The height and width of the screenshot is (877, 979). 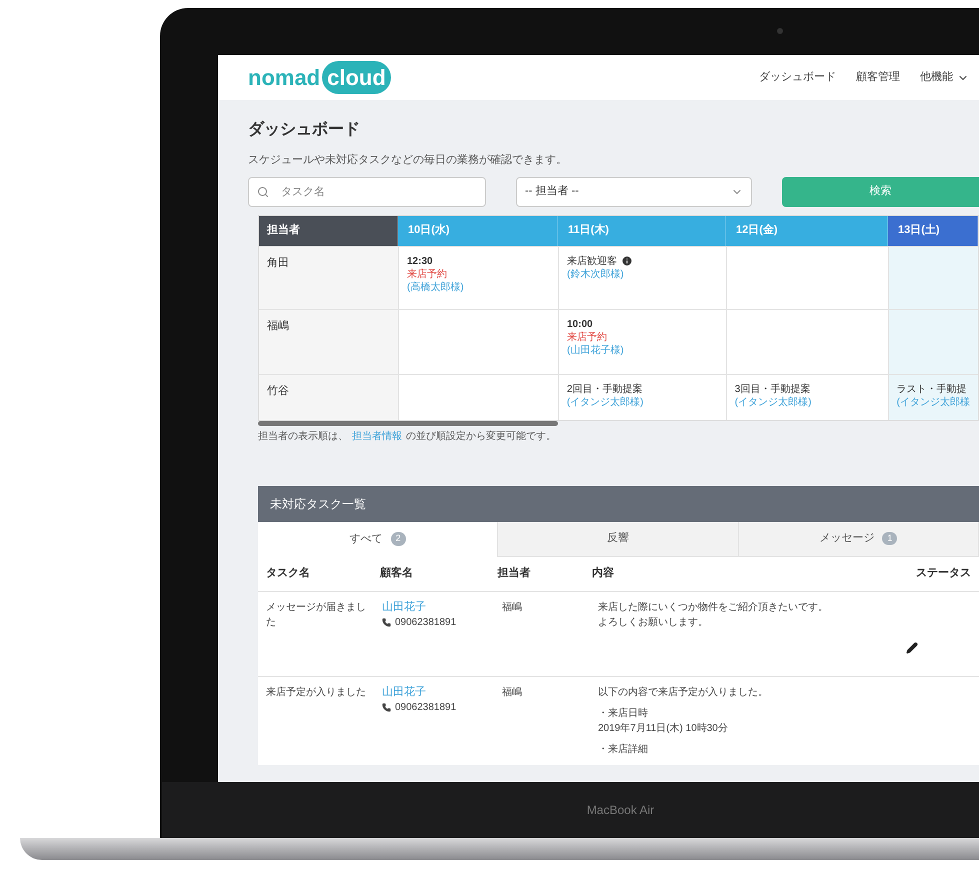 I want to click on table-cell: 角田, so click(x=328, y=277).